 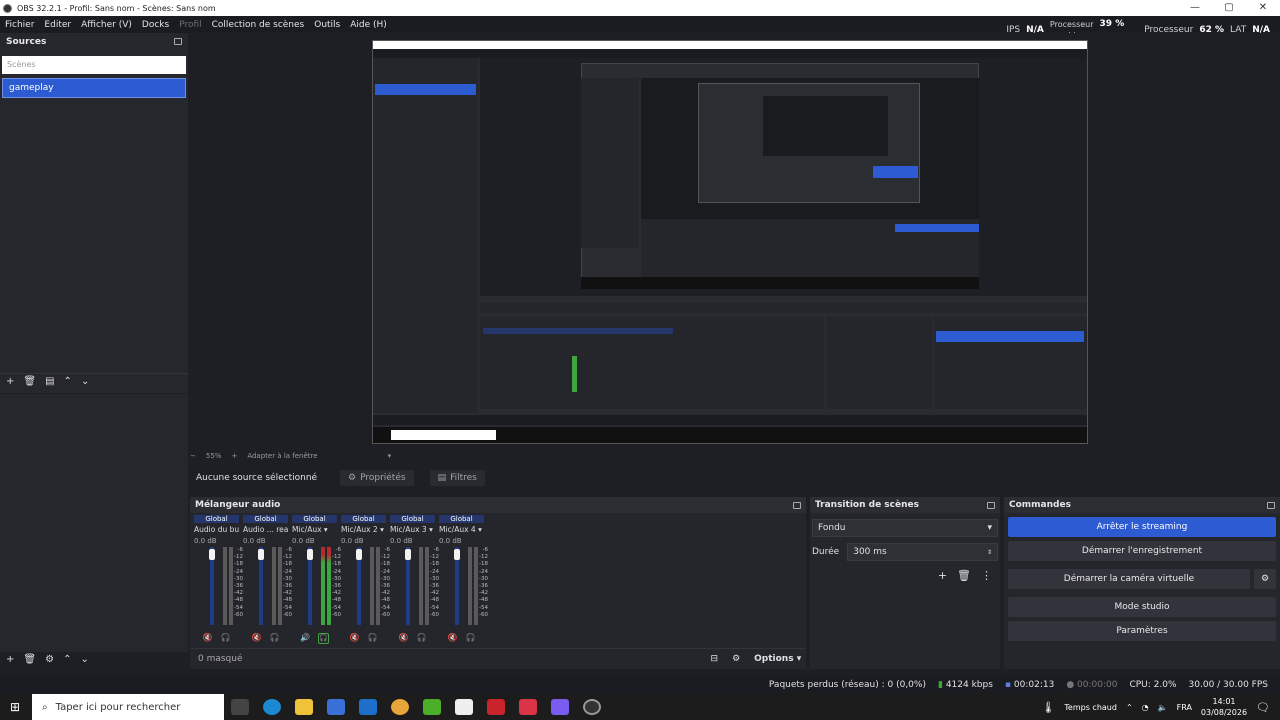 I want to click on app-red-icon, so click(x=496, y=707).